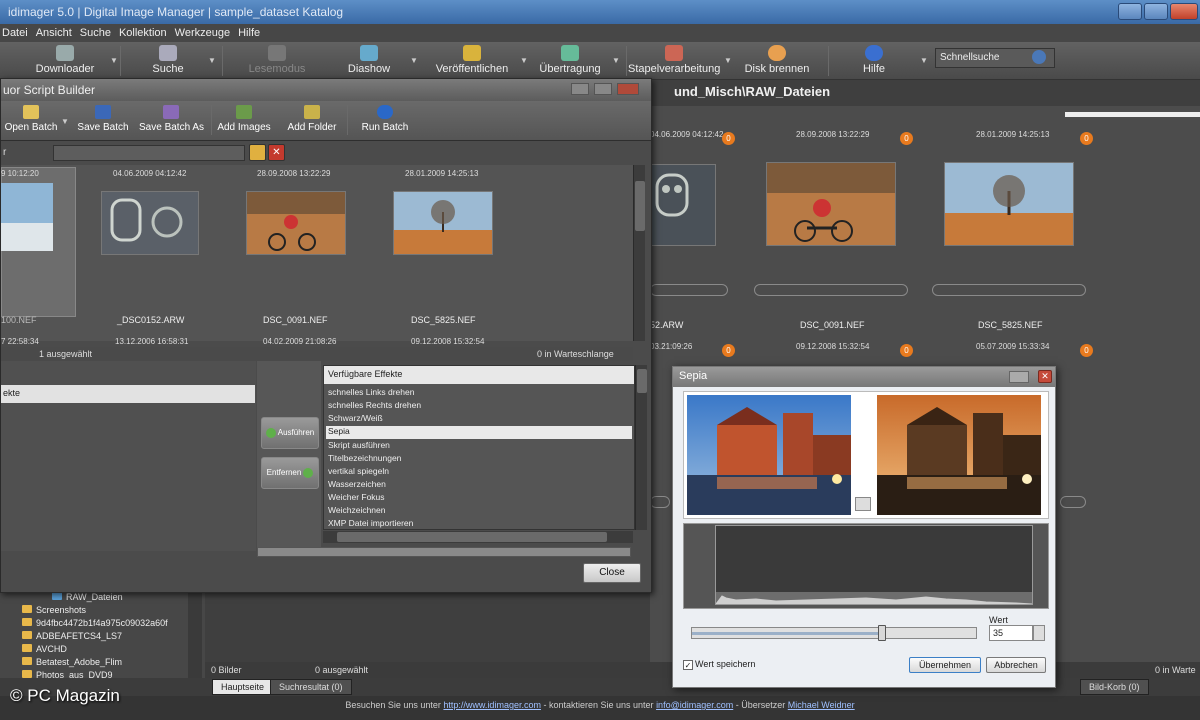  I want to click on close-icon, so click(628, 89).